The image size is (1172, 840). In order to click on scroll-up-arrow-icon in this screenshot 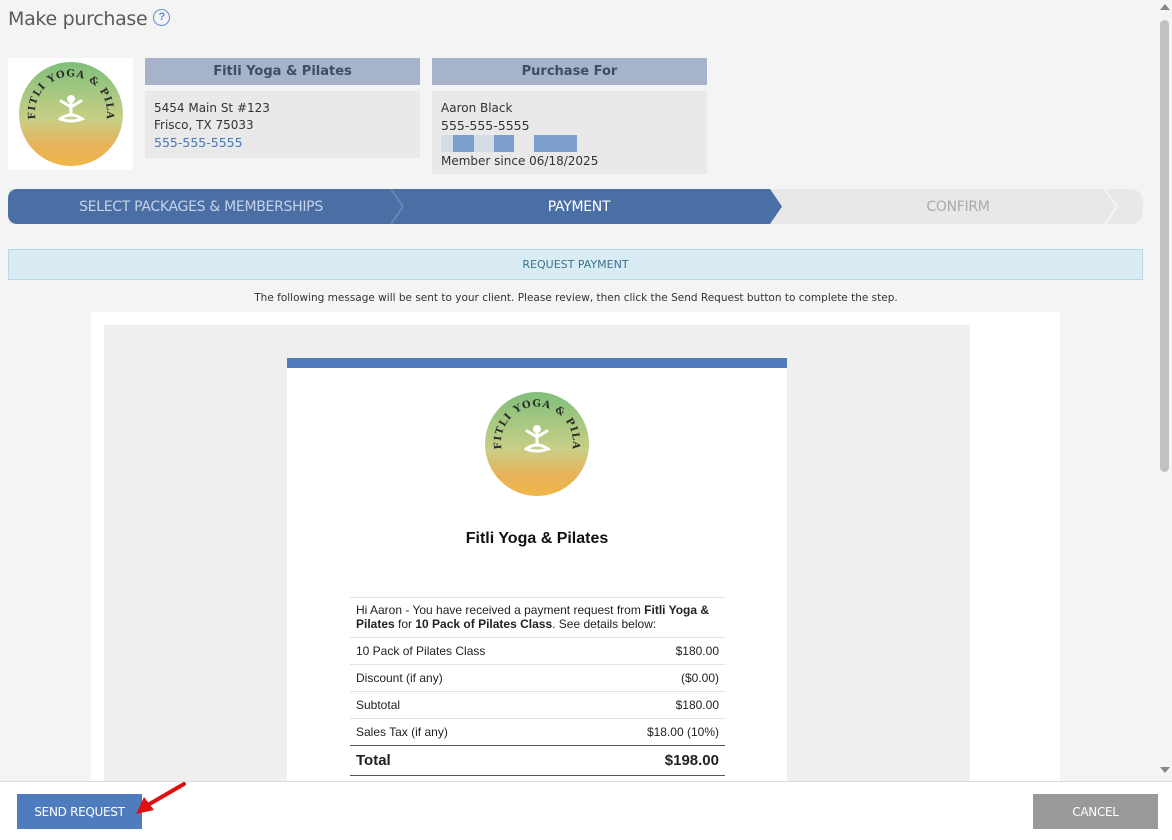, I will do `click(1165, 7)`.